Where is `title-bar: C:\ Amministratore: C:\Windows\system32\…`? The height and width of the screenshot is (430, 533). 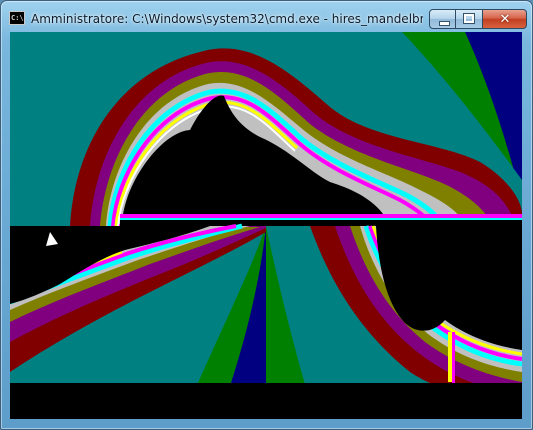 title-bar: C:\ Amministratore: C:\Windows\system32\… is located at coordinates (267, 17).